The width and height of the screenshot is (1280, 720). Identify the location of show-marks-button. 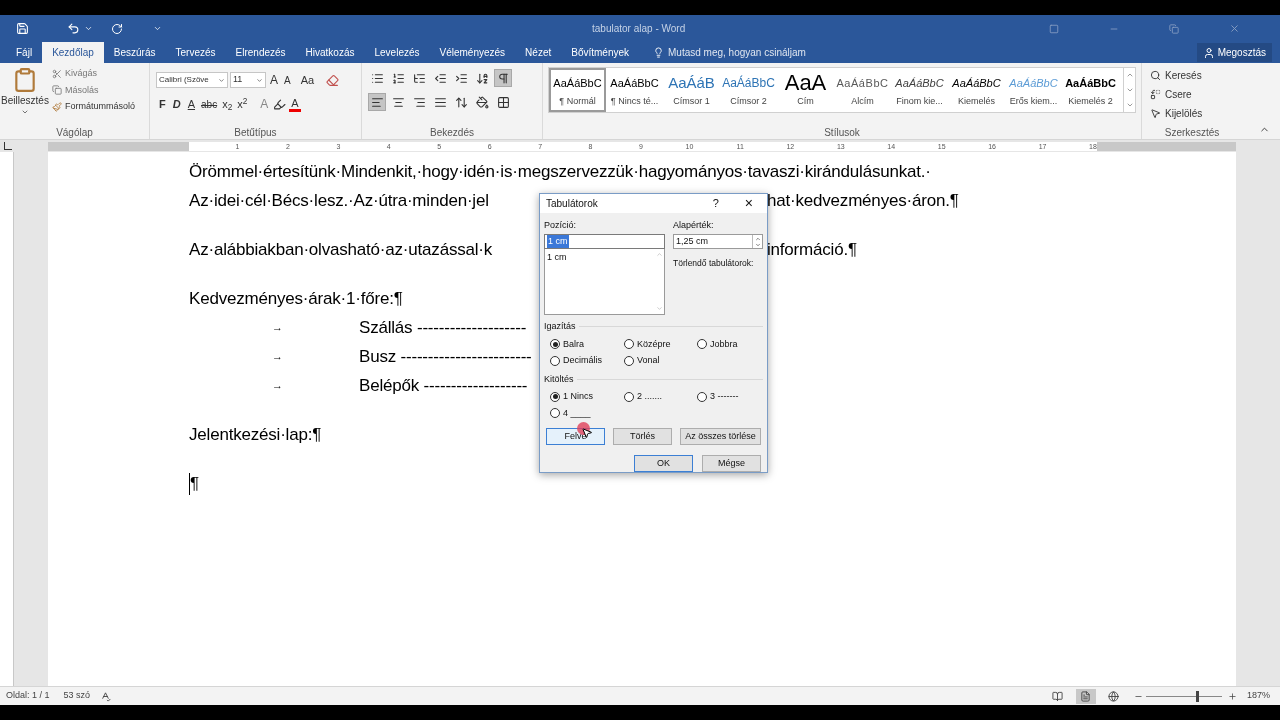
(503, 78).